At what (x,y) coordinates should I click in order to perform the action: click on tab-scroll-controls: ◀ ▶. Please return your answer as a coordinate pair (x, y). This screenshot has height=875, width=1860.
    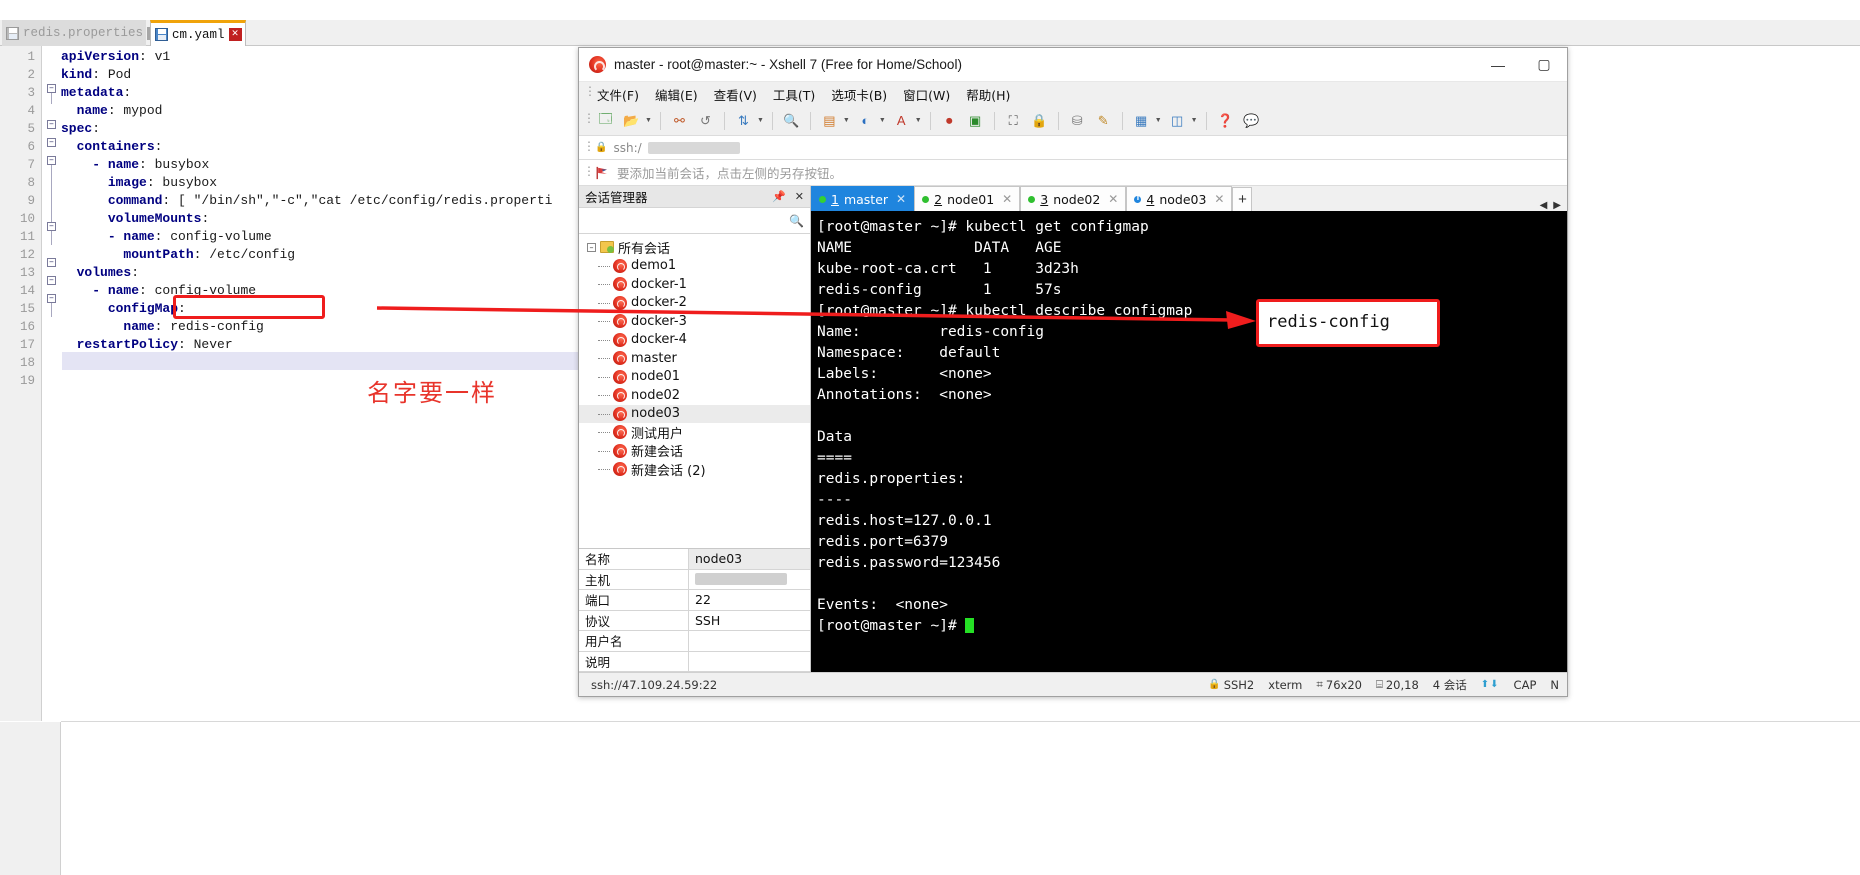
    Looking at the image, I should click on (1553, 205).